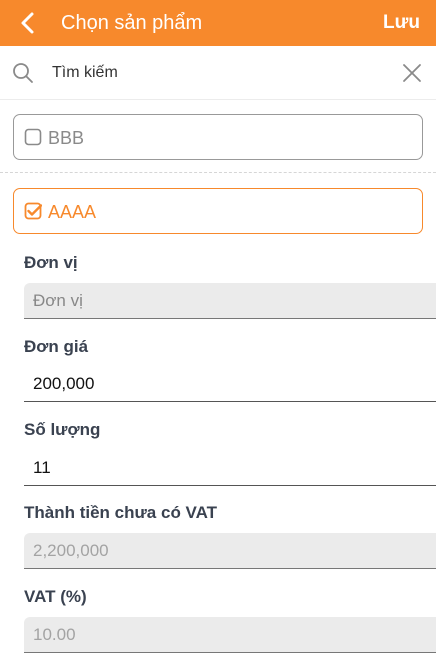 The height and width of the screenshot is (658, 436). Describe the element at coordinates (230, 301) in the screenshot. I see `unit-field: Đơn vị` at that location.